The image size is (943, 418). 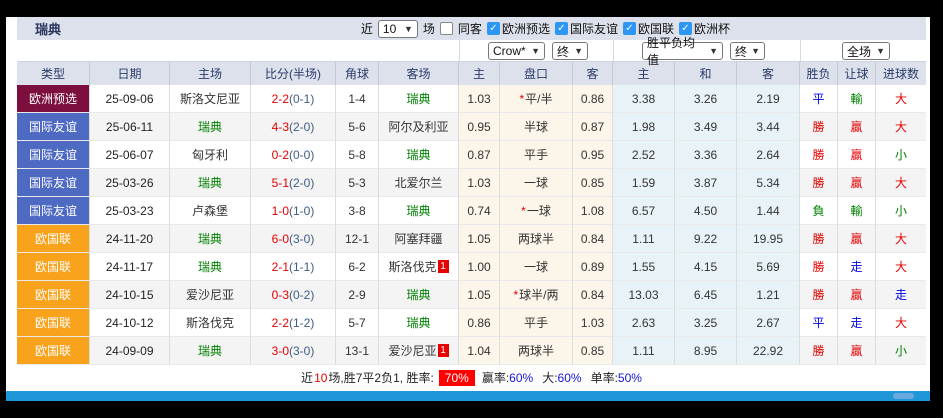 What do you see at coordinates (357, 267) in the screenshot?
I see `cell-corner: 6-2` at bounding box center [357, 267].